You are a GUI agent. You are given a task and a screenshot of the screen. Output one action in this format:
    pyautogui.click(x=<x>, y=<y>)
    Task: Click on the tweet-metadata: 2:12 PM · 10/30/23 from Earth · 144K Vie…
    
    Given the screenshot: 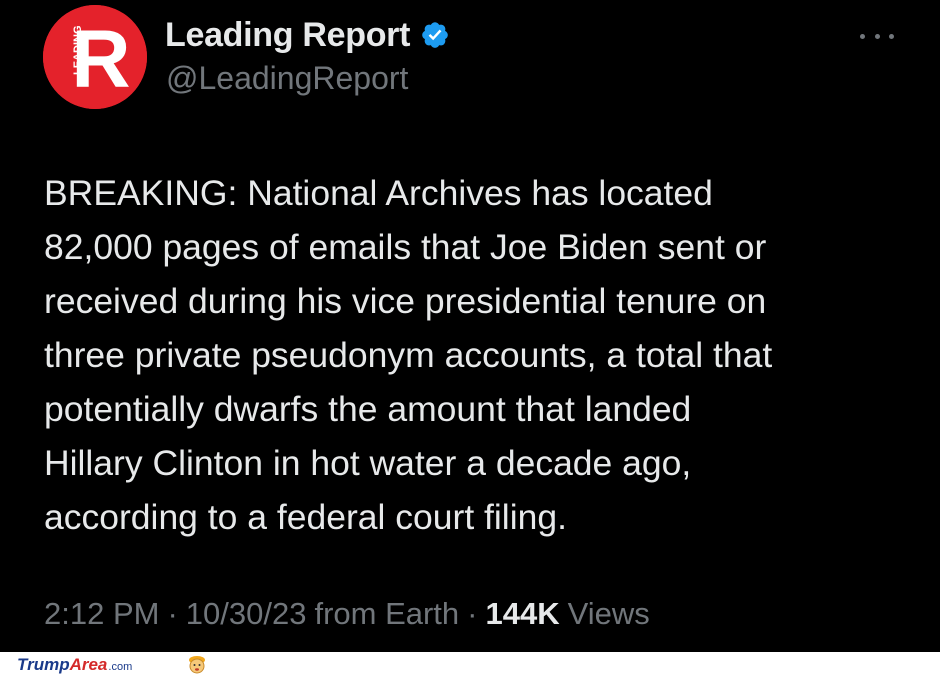 What is the action you would take?
    pyautogui.click(x=347, y=614)
    